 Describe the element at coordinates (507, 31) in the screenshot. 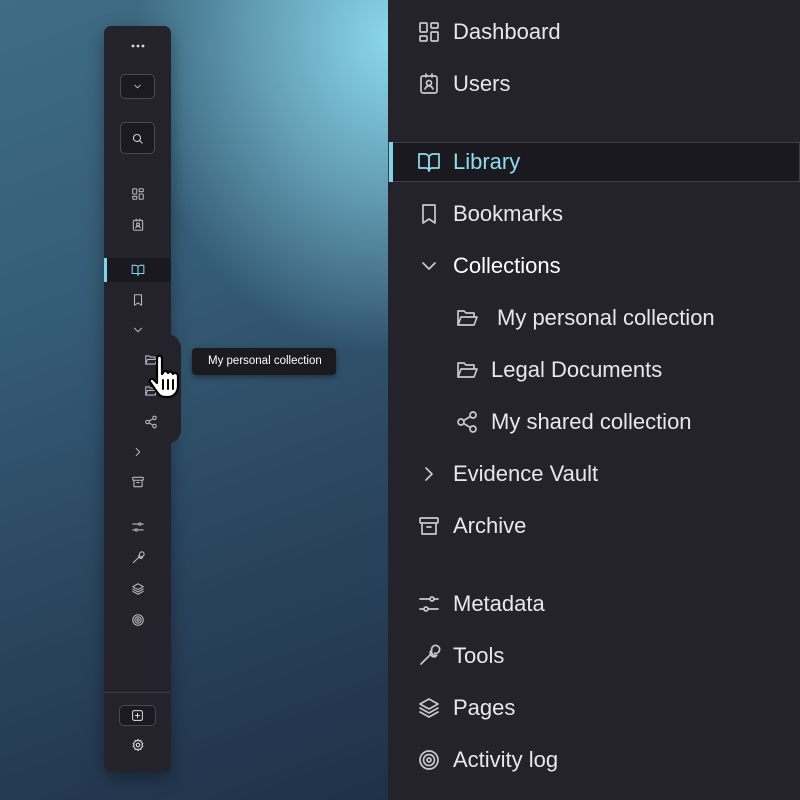

I see `sidebar-item-label: Dashboard` at that location.